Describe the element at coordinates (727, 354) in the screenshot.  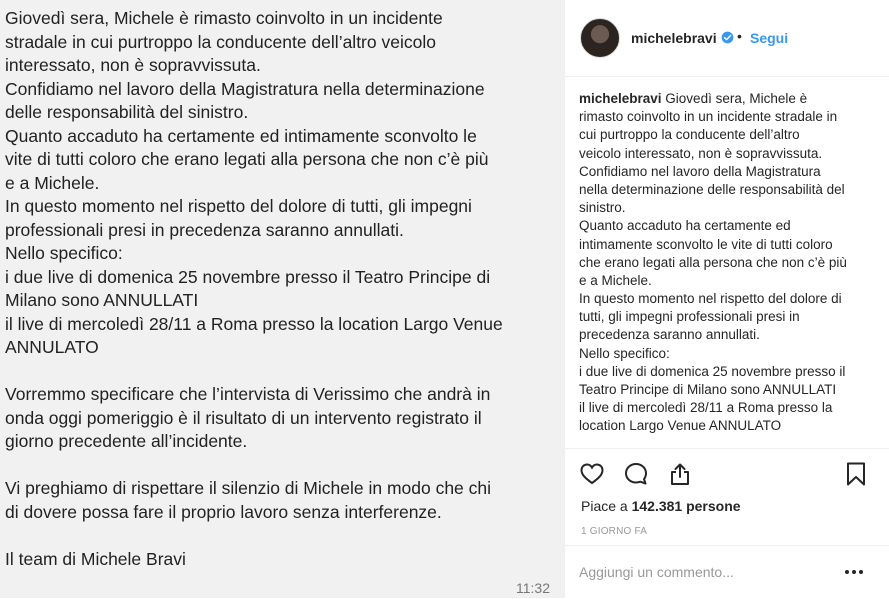
I see `caption-line: Nello specifico:` at that location.